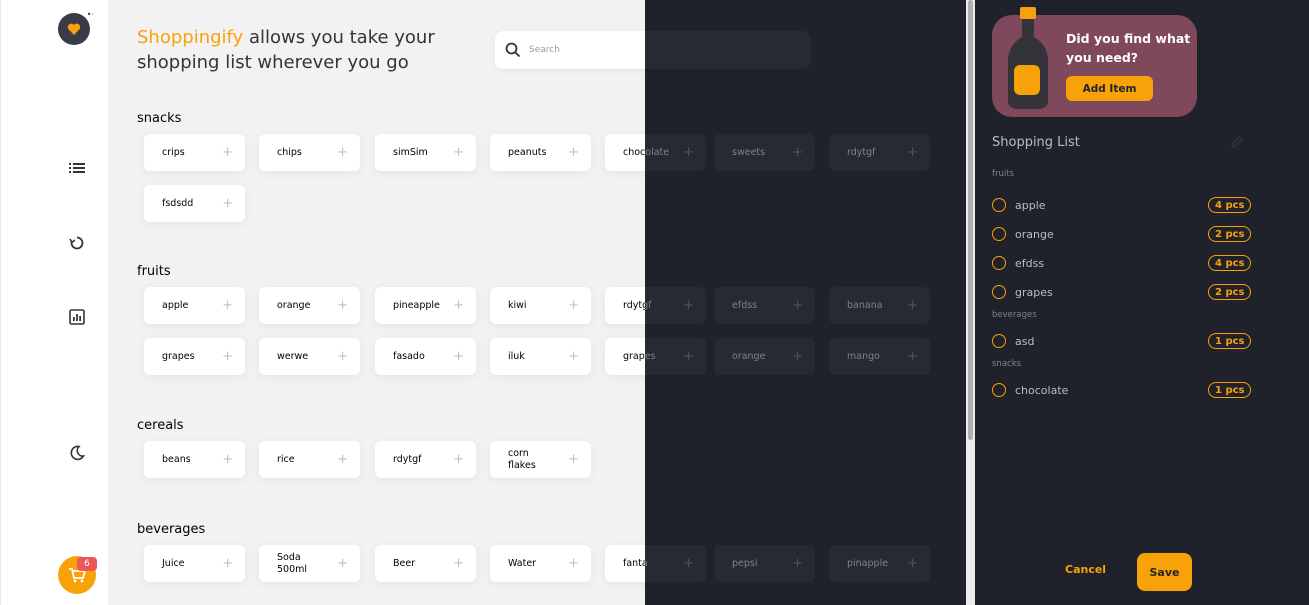  Describe the element at coordinates (1109, 88) in the screenshot. I see `add-item-button: Add Item` at that location.